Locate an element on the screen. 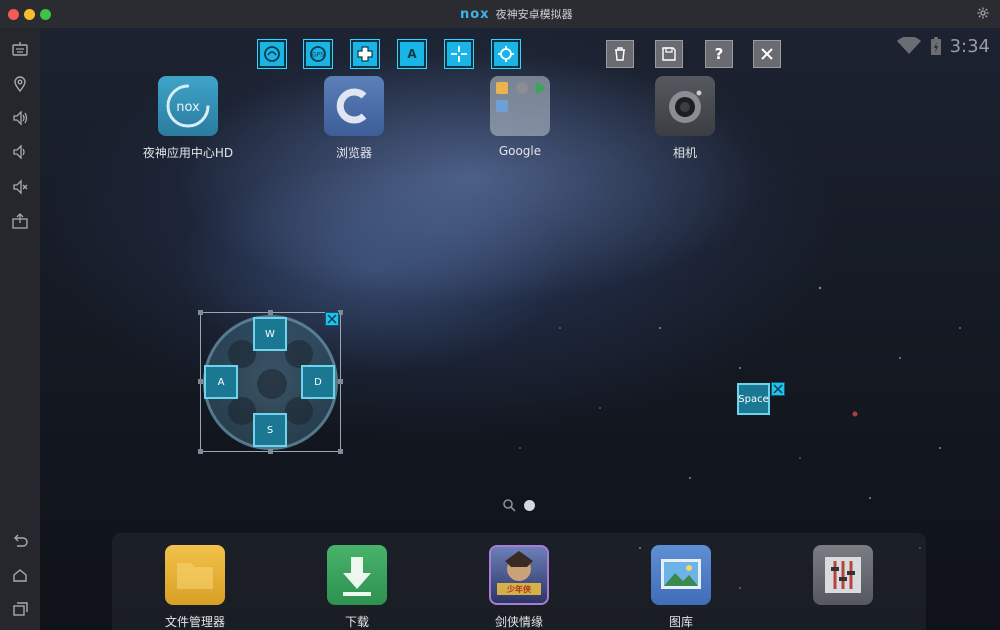 Image resolution: width=1000 pixels, height=630 pixels. delete-button is located at coordinates (620, 54).